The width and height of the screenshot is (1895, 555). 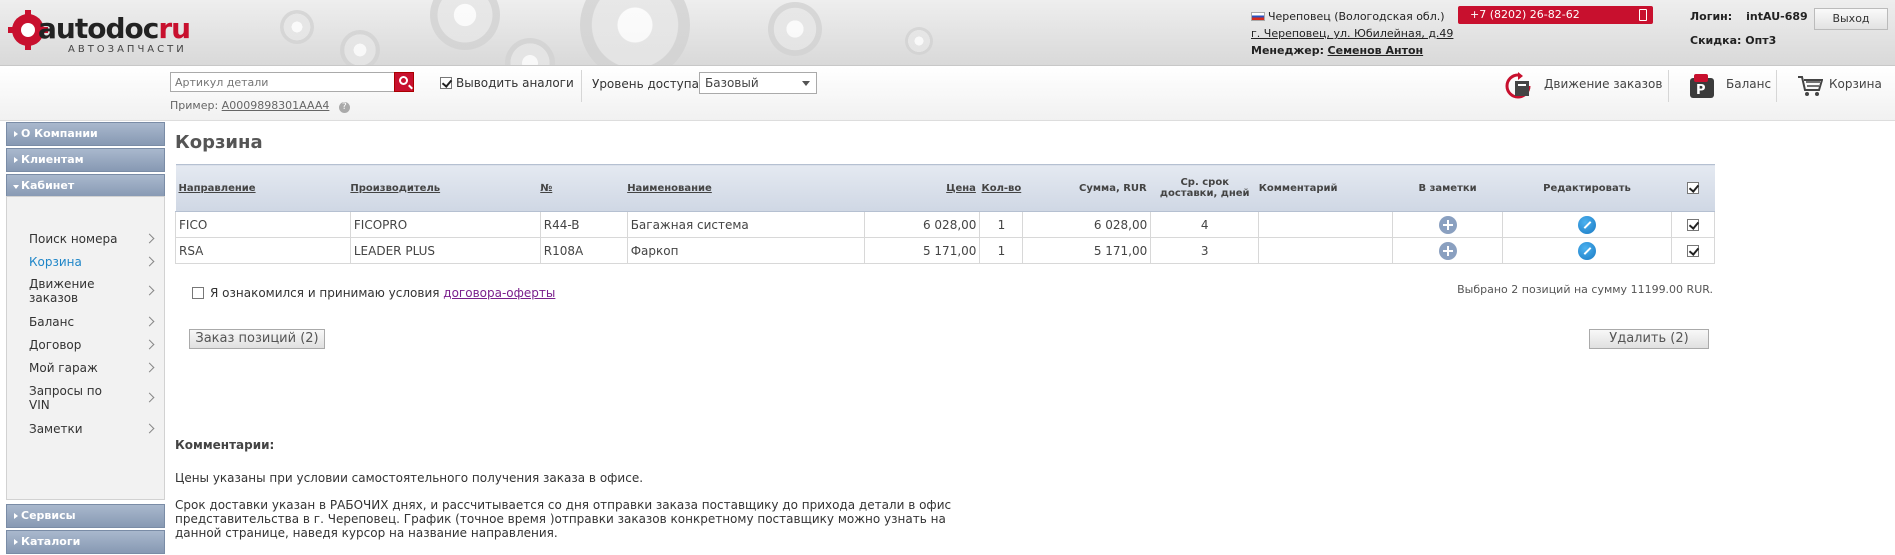 I want to click on col-qty: Кол-во, so click(x=1001, y=188).